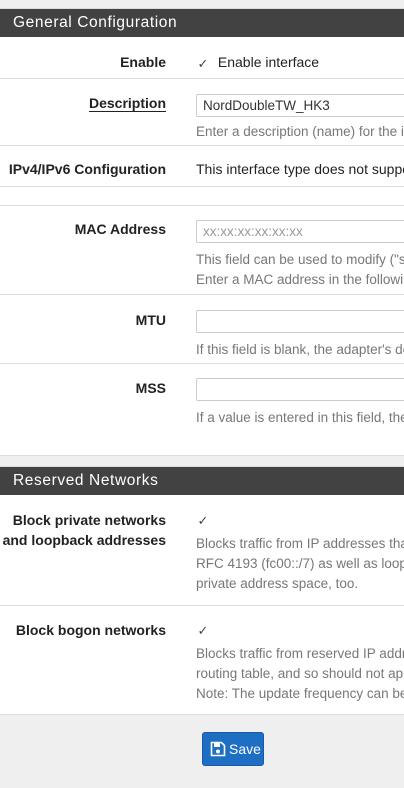 The width and height of the screenshot is (404, 788). What do you see at coordinates (203, 64) in the screenshot?
I see `enable-checkbox: ✓` at bounding box center [203, 64].